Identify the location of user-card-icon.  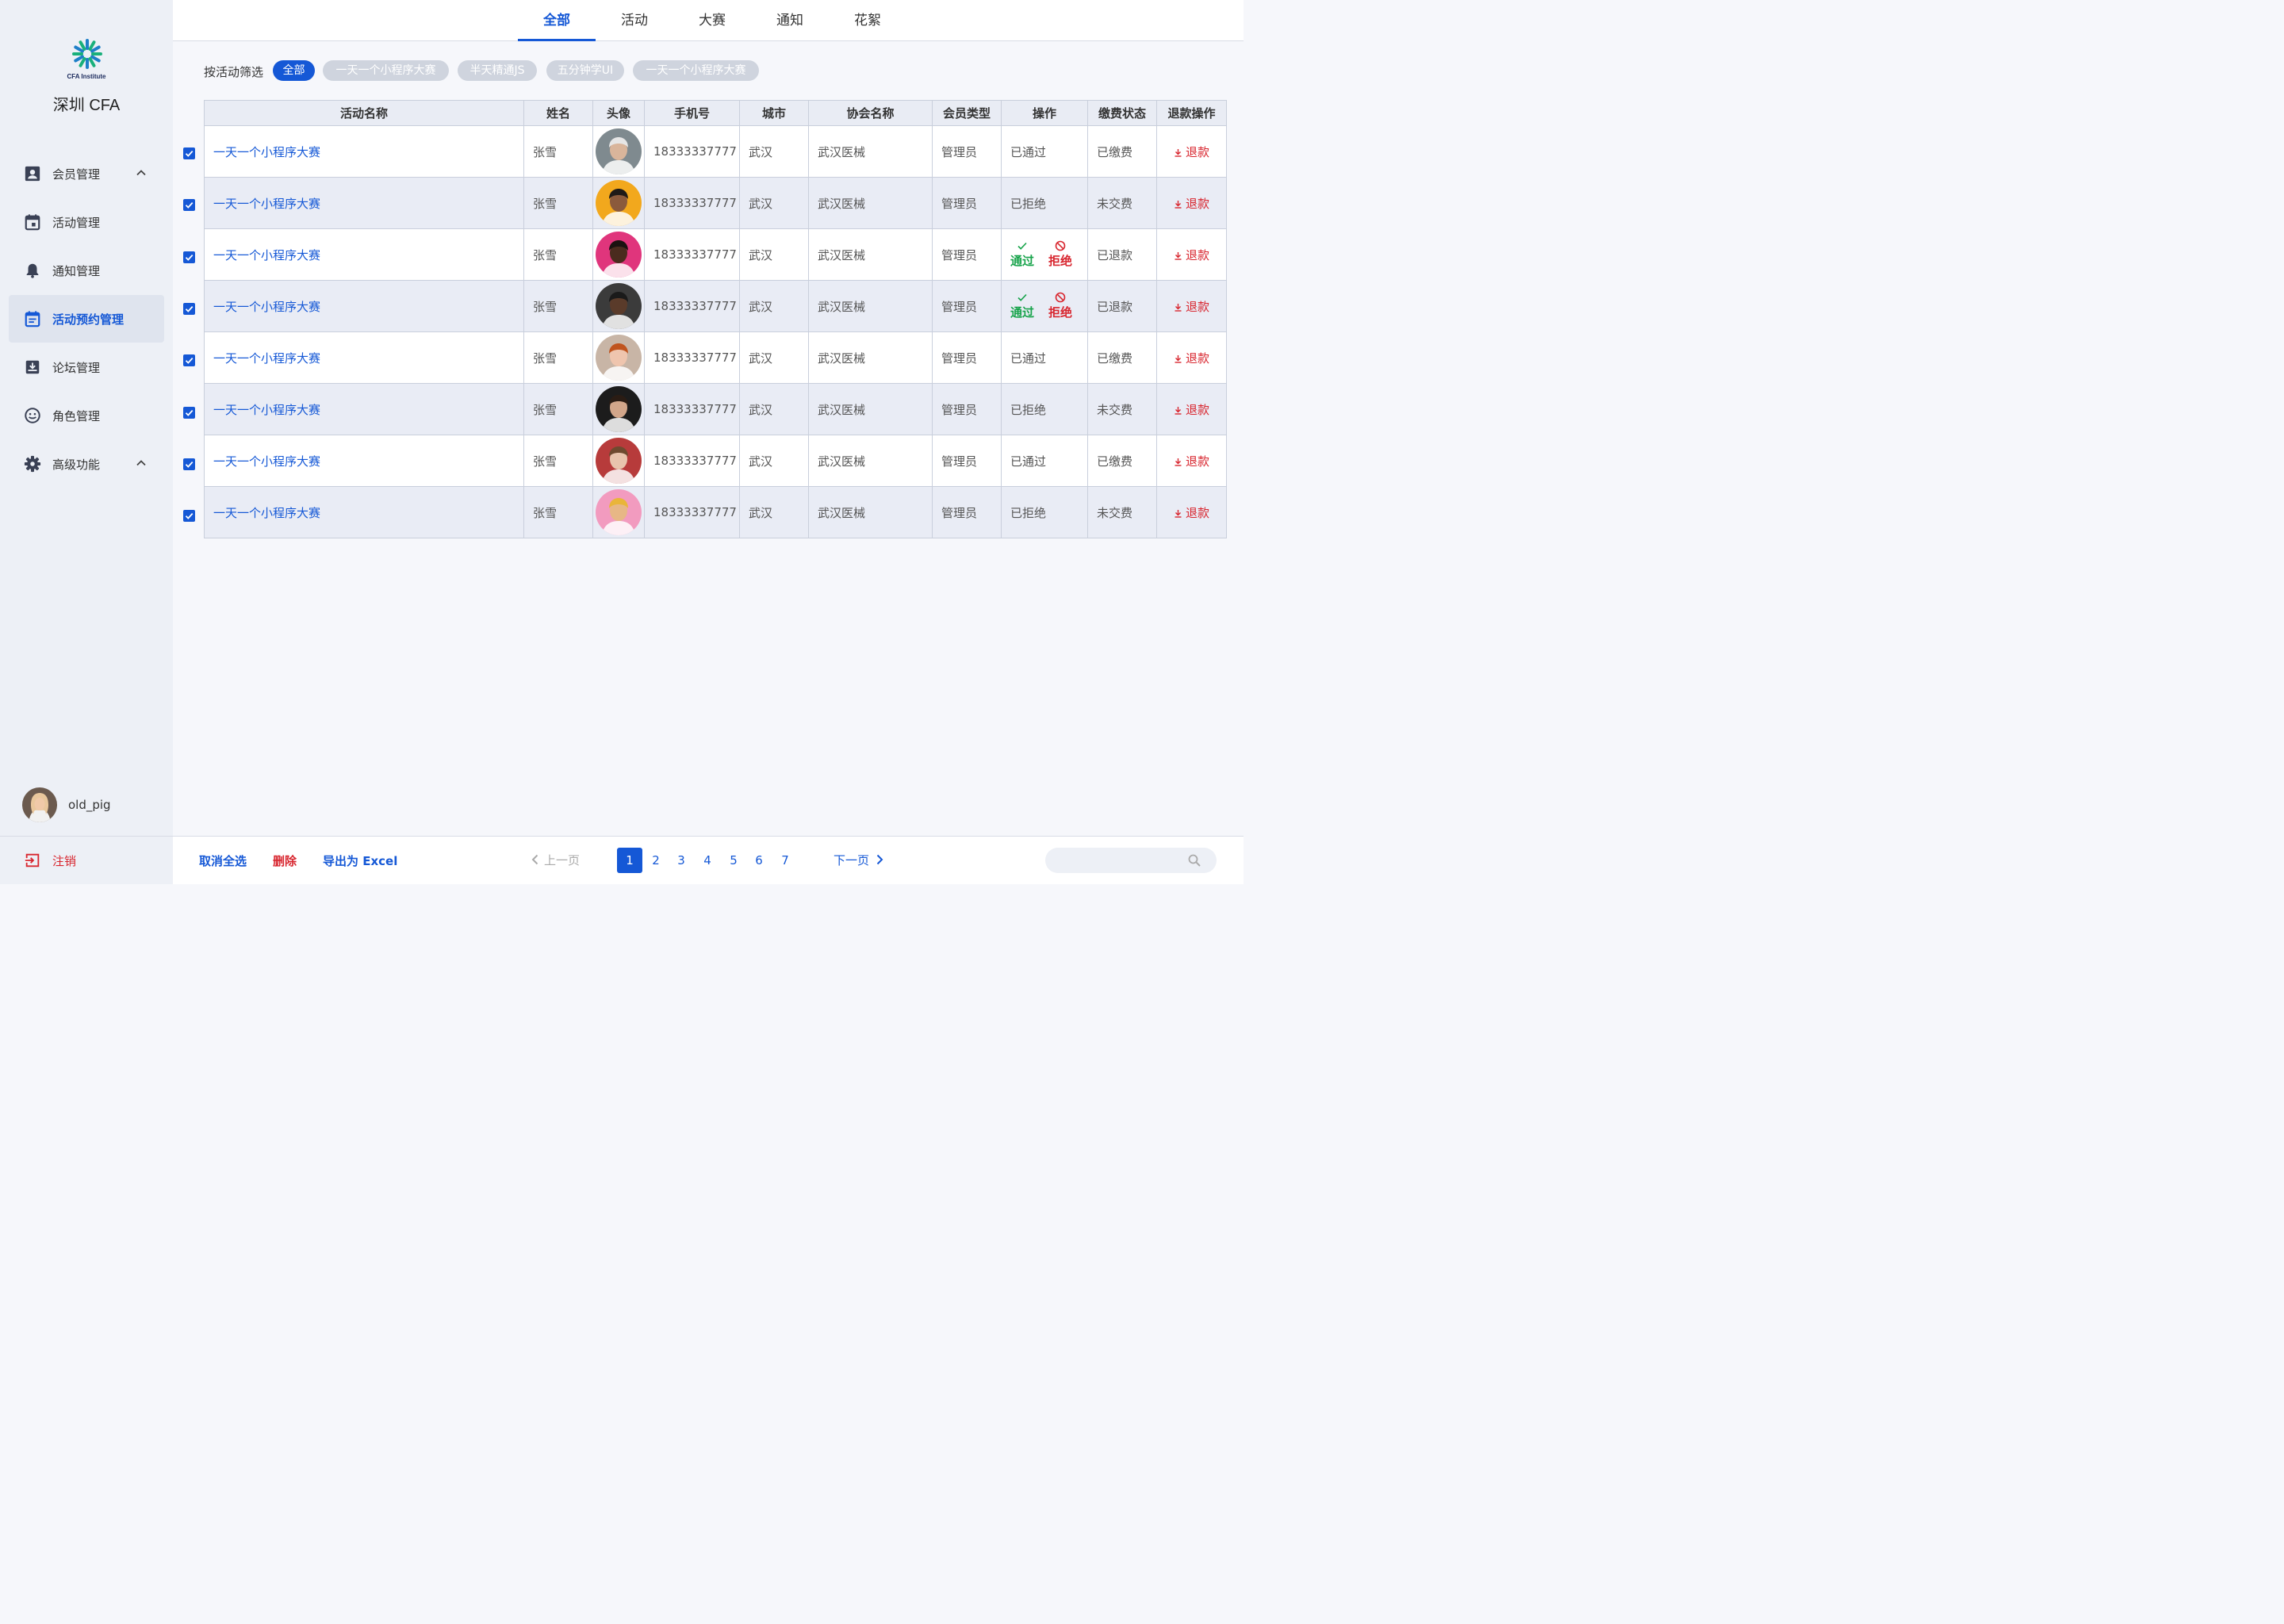
(32, 173).